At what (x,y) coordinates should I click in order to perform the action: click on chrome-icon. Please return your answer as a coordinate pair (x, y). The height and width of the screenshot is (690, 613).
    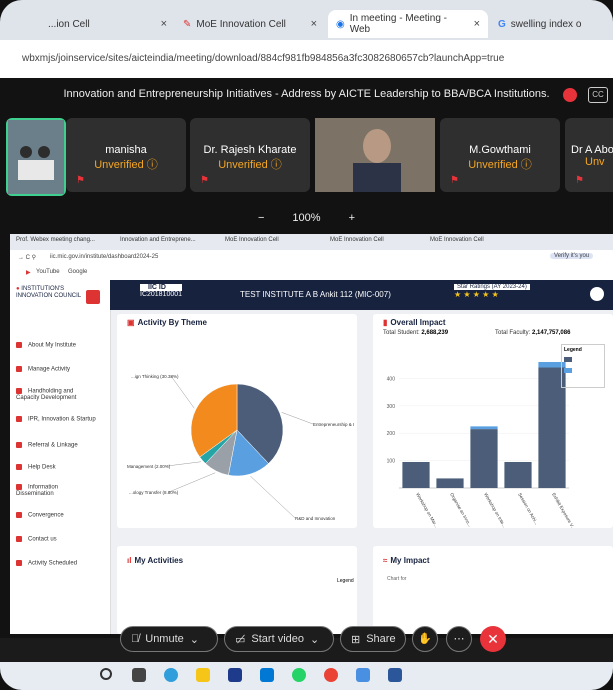
    Looking at the image, I should click on (331, 675).